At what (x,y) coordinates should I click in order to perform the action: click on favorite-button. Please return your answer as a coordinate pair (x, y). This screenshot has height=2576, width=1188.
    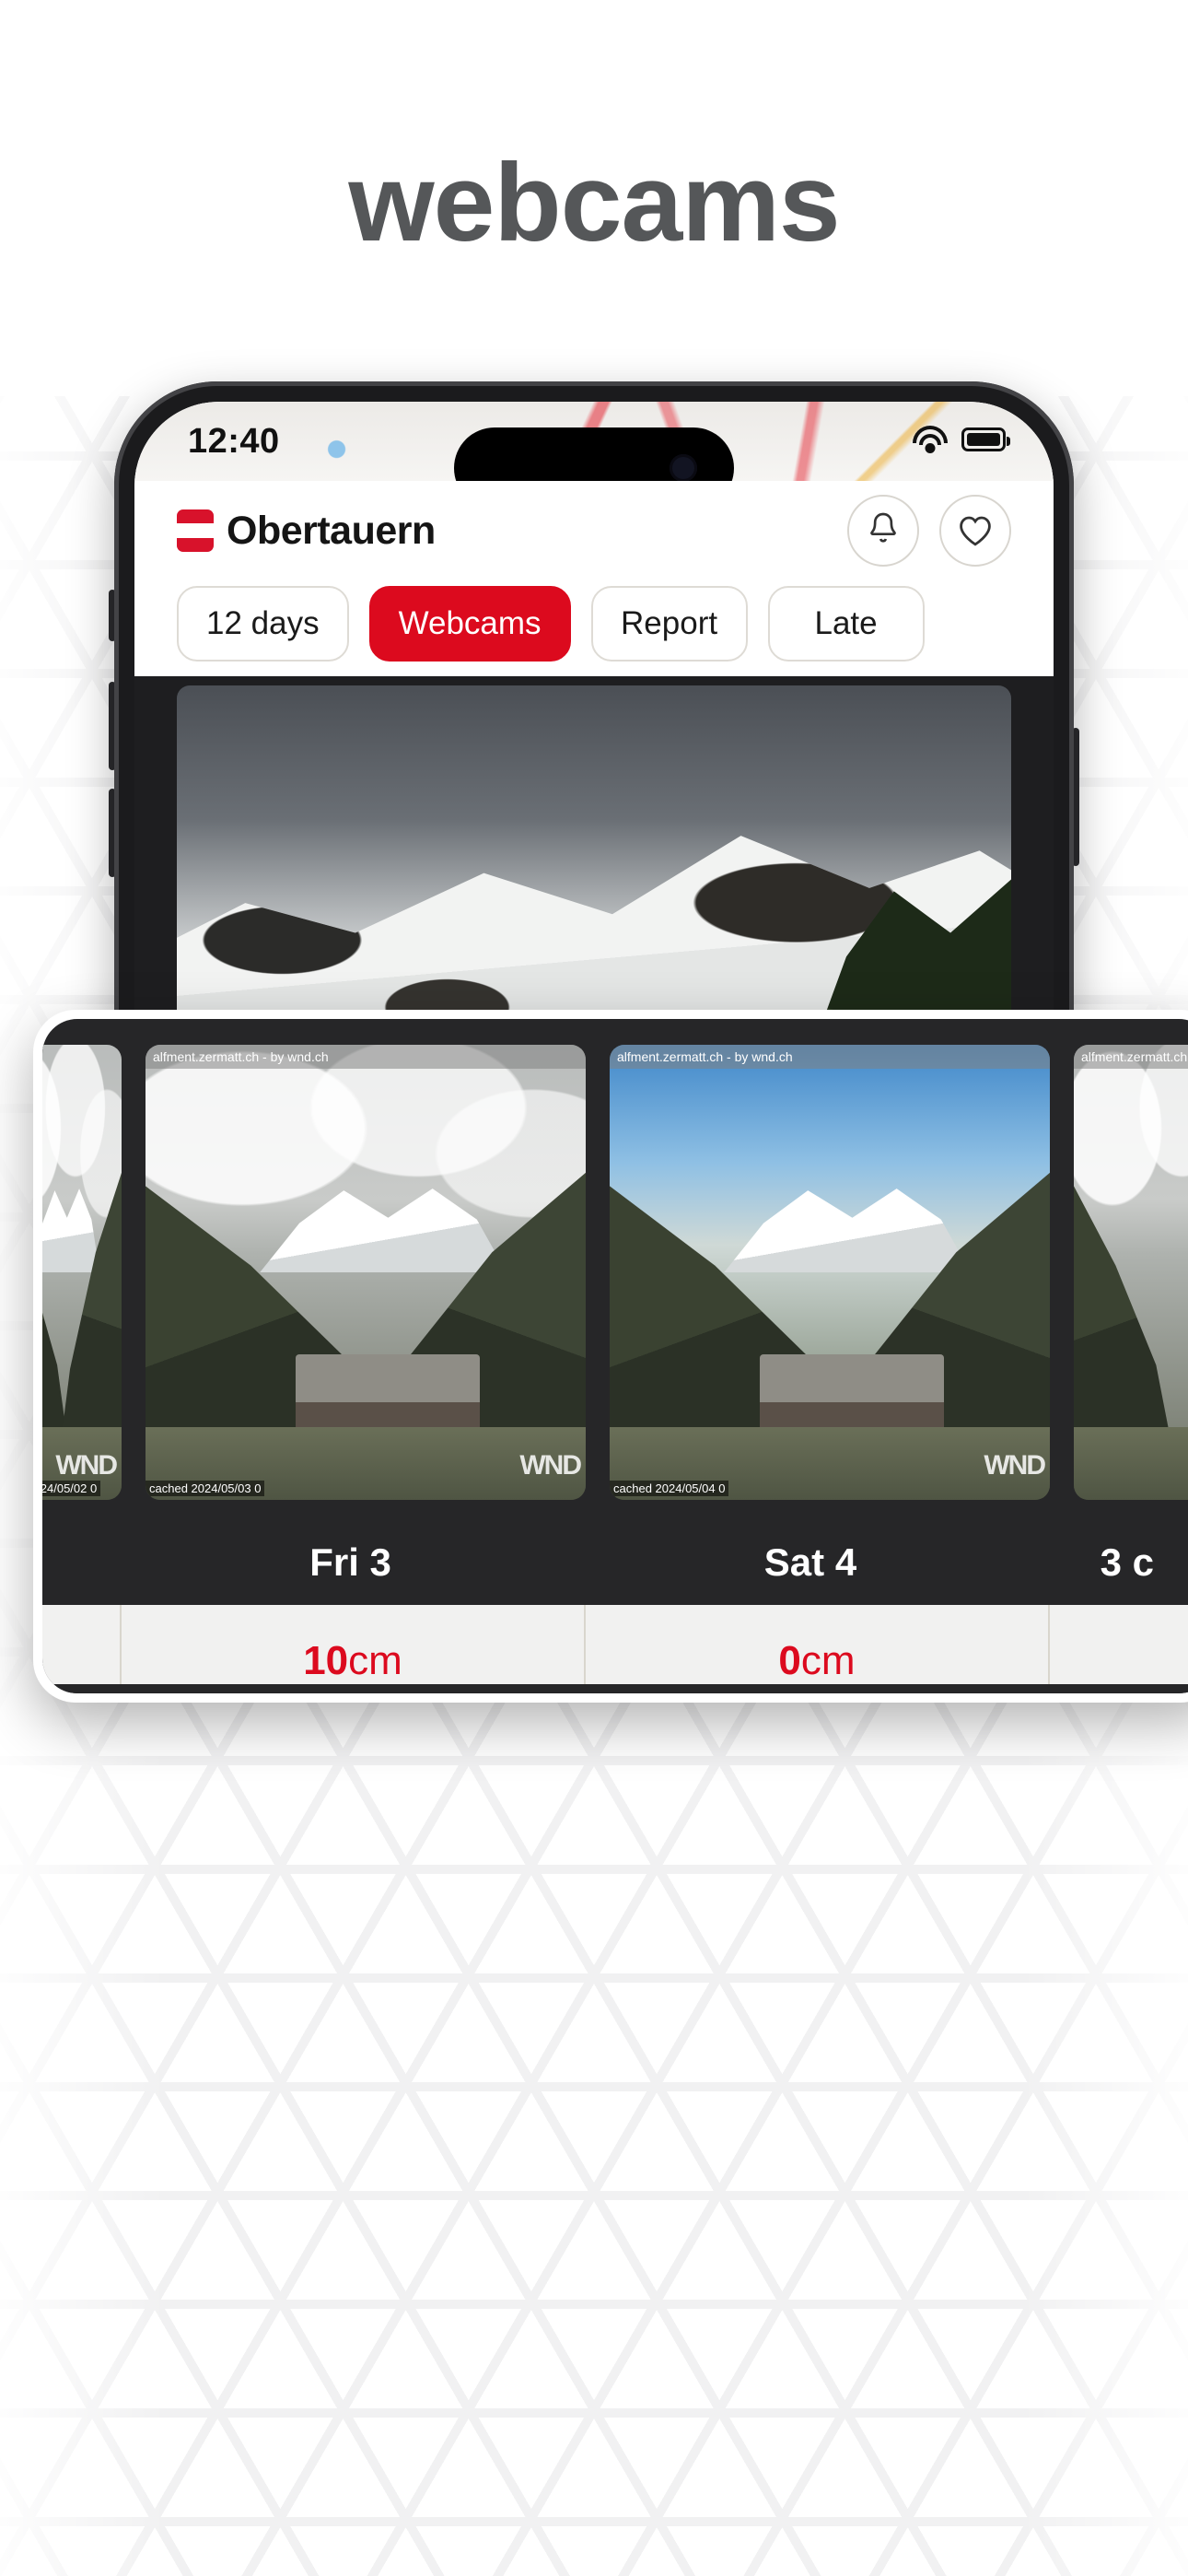
    Looking at the image, I should click on (975, 531).